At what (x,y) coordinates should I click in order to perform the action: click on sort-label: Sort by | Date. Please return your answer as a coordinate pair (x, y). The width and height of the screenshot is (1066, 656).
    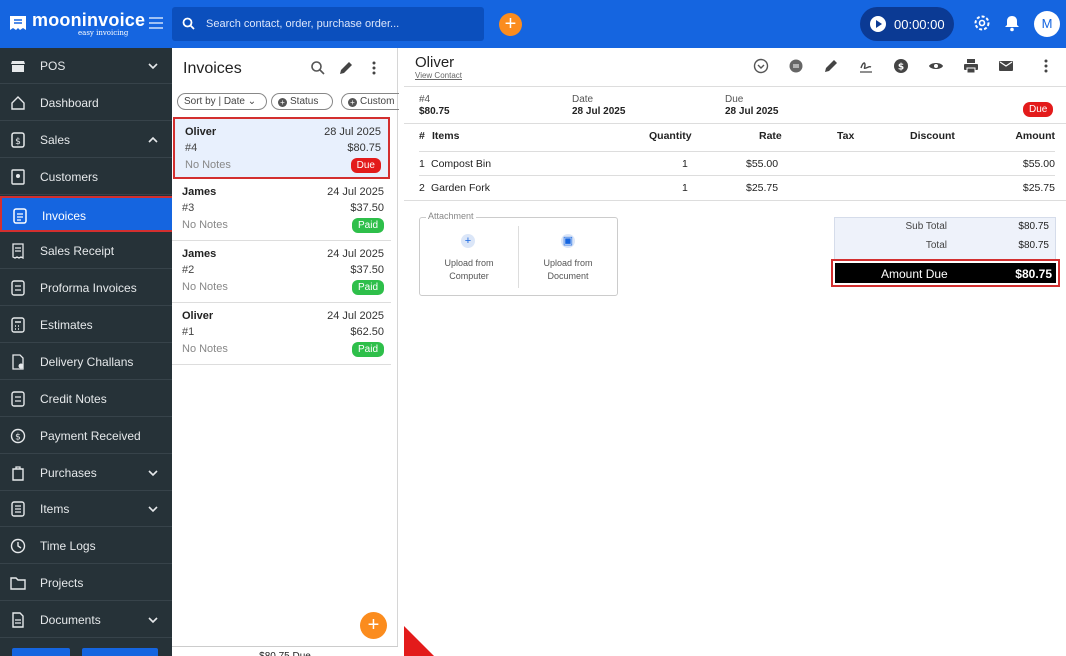
    Looking at the image, I should click on (214, 101).